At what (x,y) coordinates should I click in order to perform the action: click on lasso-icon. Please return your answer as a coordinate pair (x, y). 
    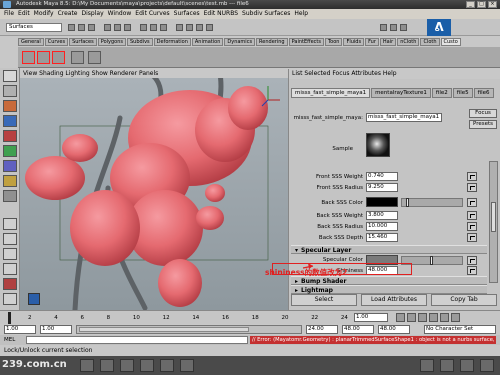
    Looking at the image, I should click on (10, 91).